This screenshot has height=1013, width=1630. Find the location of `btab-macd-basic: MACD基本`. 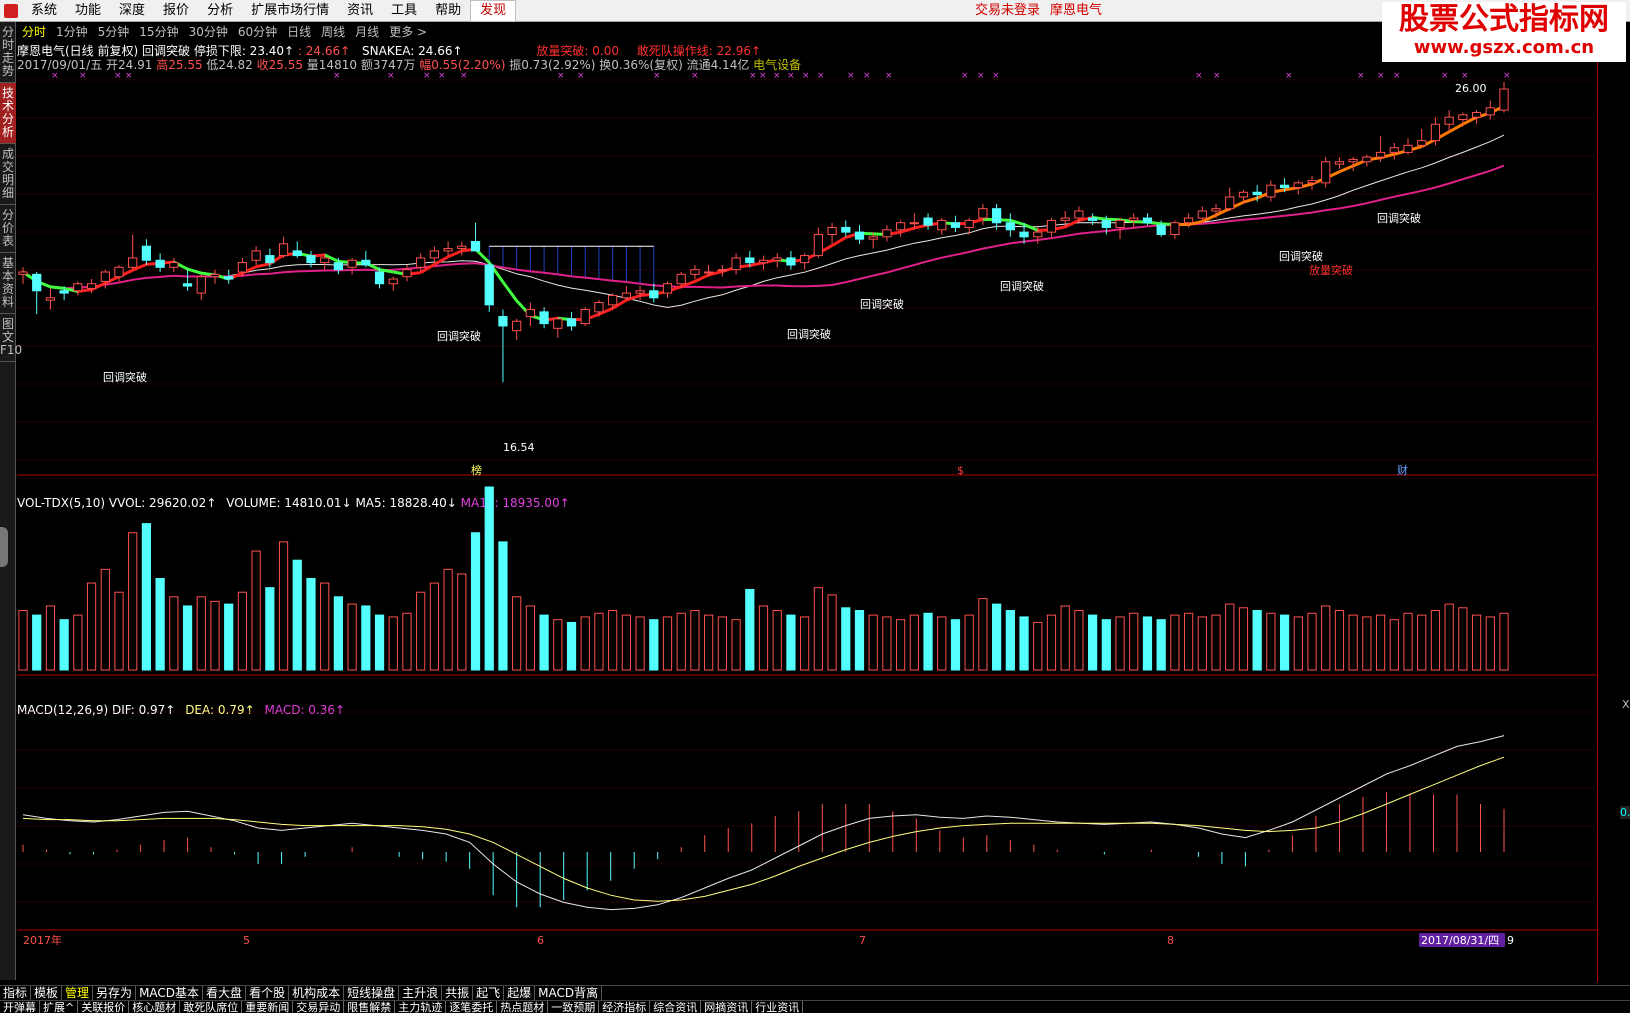

btab-macd-basic: MACD基本 is located at coordinates (170, 993).